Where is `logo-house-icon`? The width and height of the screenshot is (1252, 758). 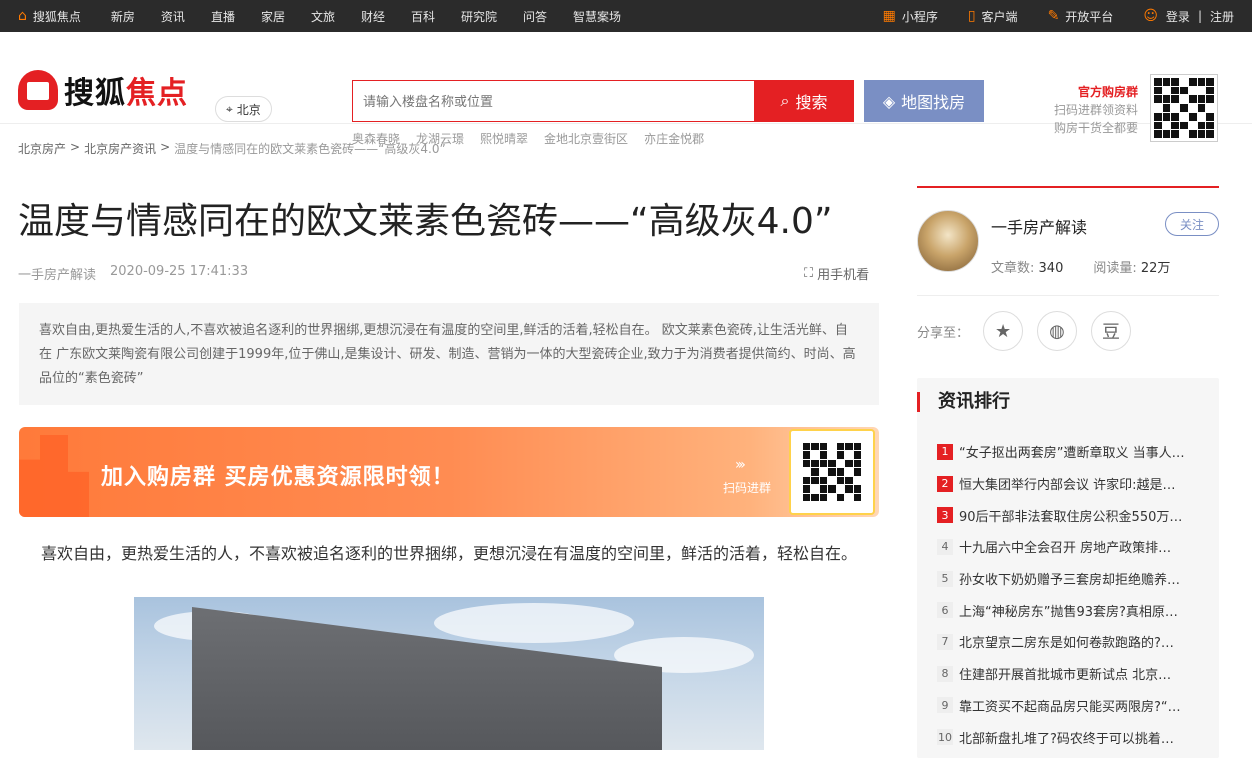 logo-house-icon is located at coordinates (38, 90).